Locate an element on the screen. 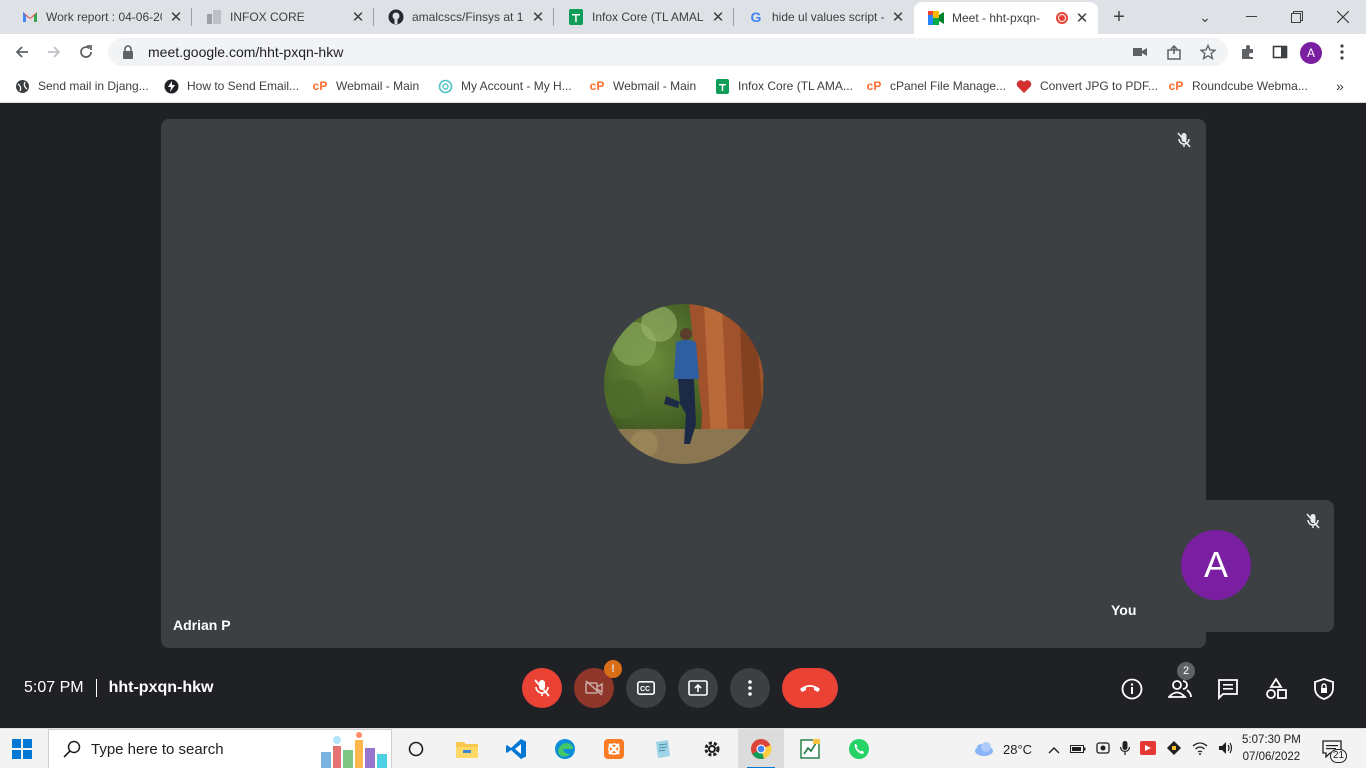  taskbar-search-box: Type here to search is located at coordinates (220, 748).